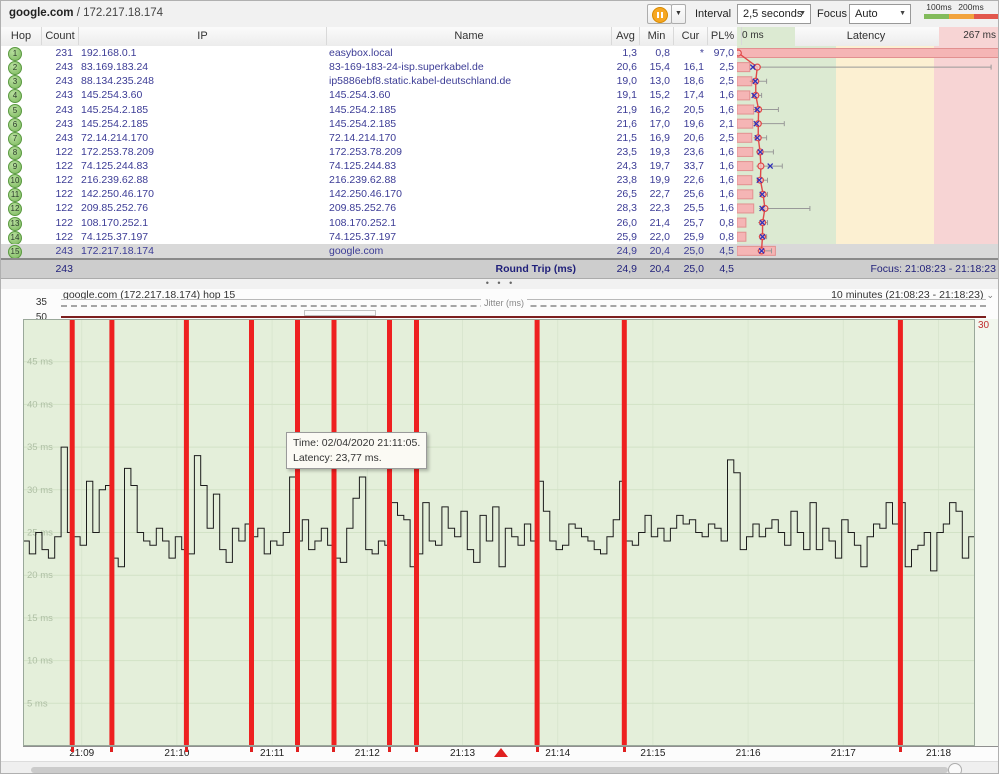 This screenshot has height=774, width=999. I want to click on summary-count: 243, so click(64, 269).